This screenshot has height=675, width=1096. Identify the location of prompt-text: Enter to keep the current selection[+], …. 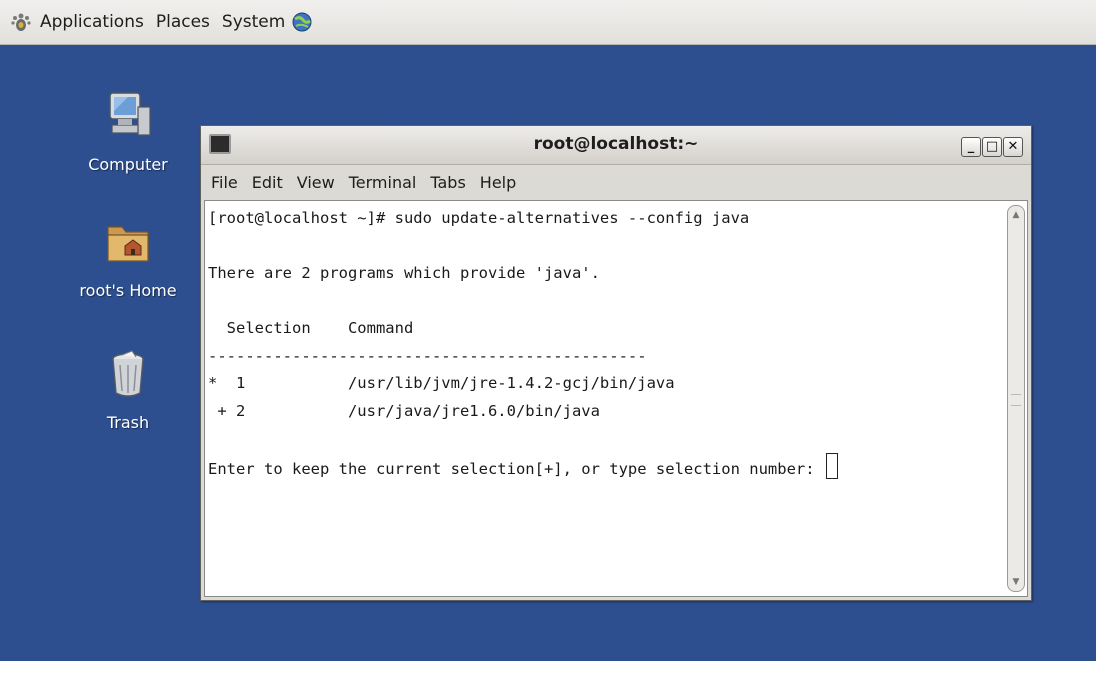
(516, 468).